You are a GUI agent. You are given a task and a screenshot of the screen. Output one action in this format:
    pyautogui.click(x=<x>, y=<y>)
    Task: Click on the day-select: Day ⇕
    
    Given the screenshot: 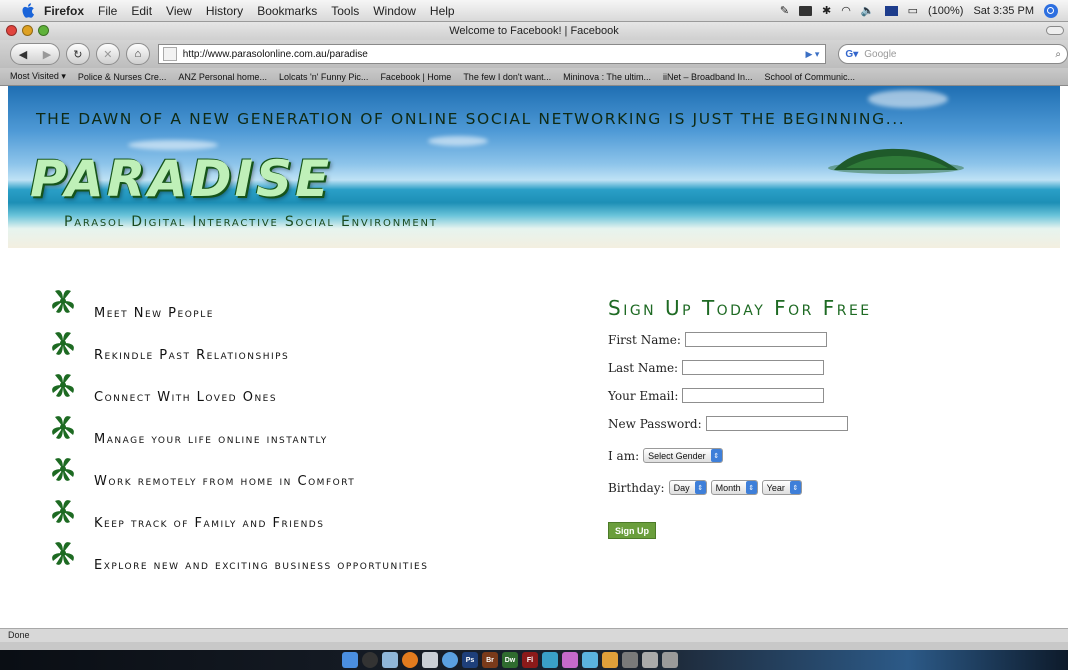 What is the action you would take?
    pyautogui.click(x=687, y=487)
    